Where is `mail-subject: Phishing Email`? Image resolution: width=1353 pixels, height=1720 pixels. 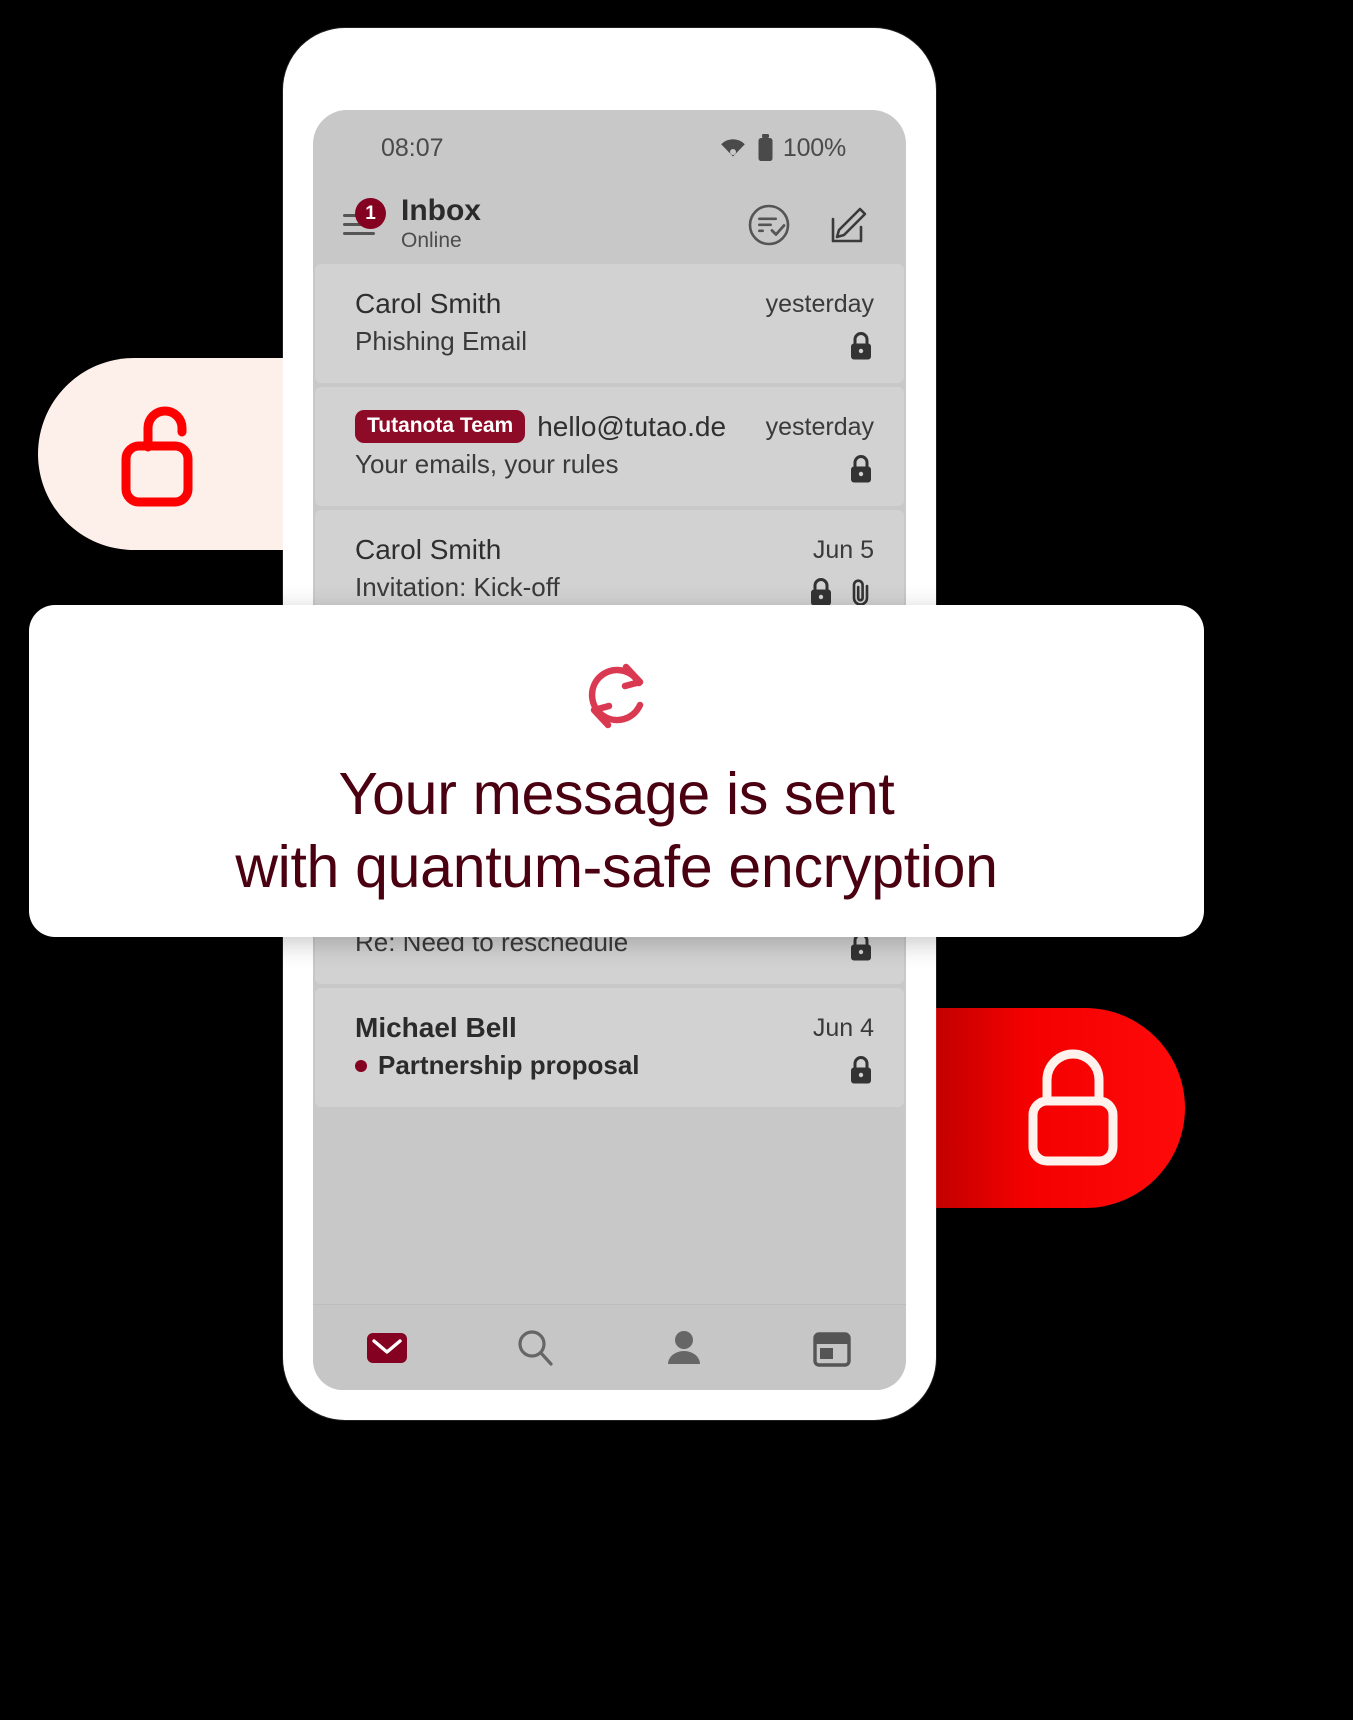 mail-subject: Phishing Email is located at coordinates (441, 340).